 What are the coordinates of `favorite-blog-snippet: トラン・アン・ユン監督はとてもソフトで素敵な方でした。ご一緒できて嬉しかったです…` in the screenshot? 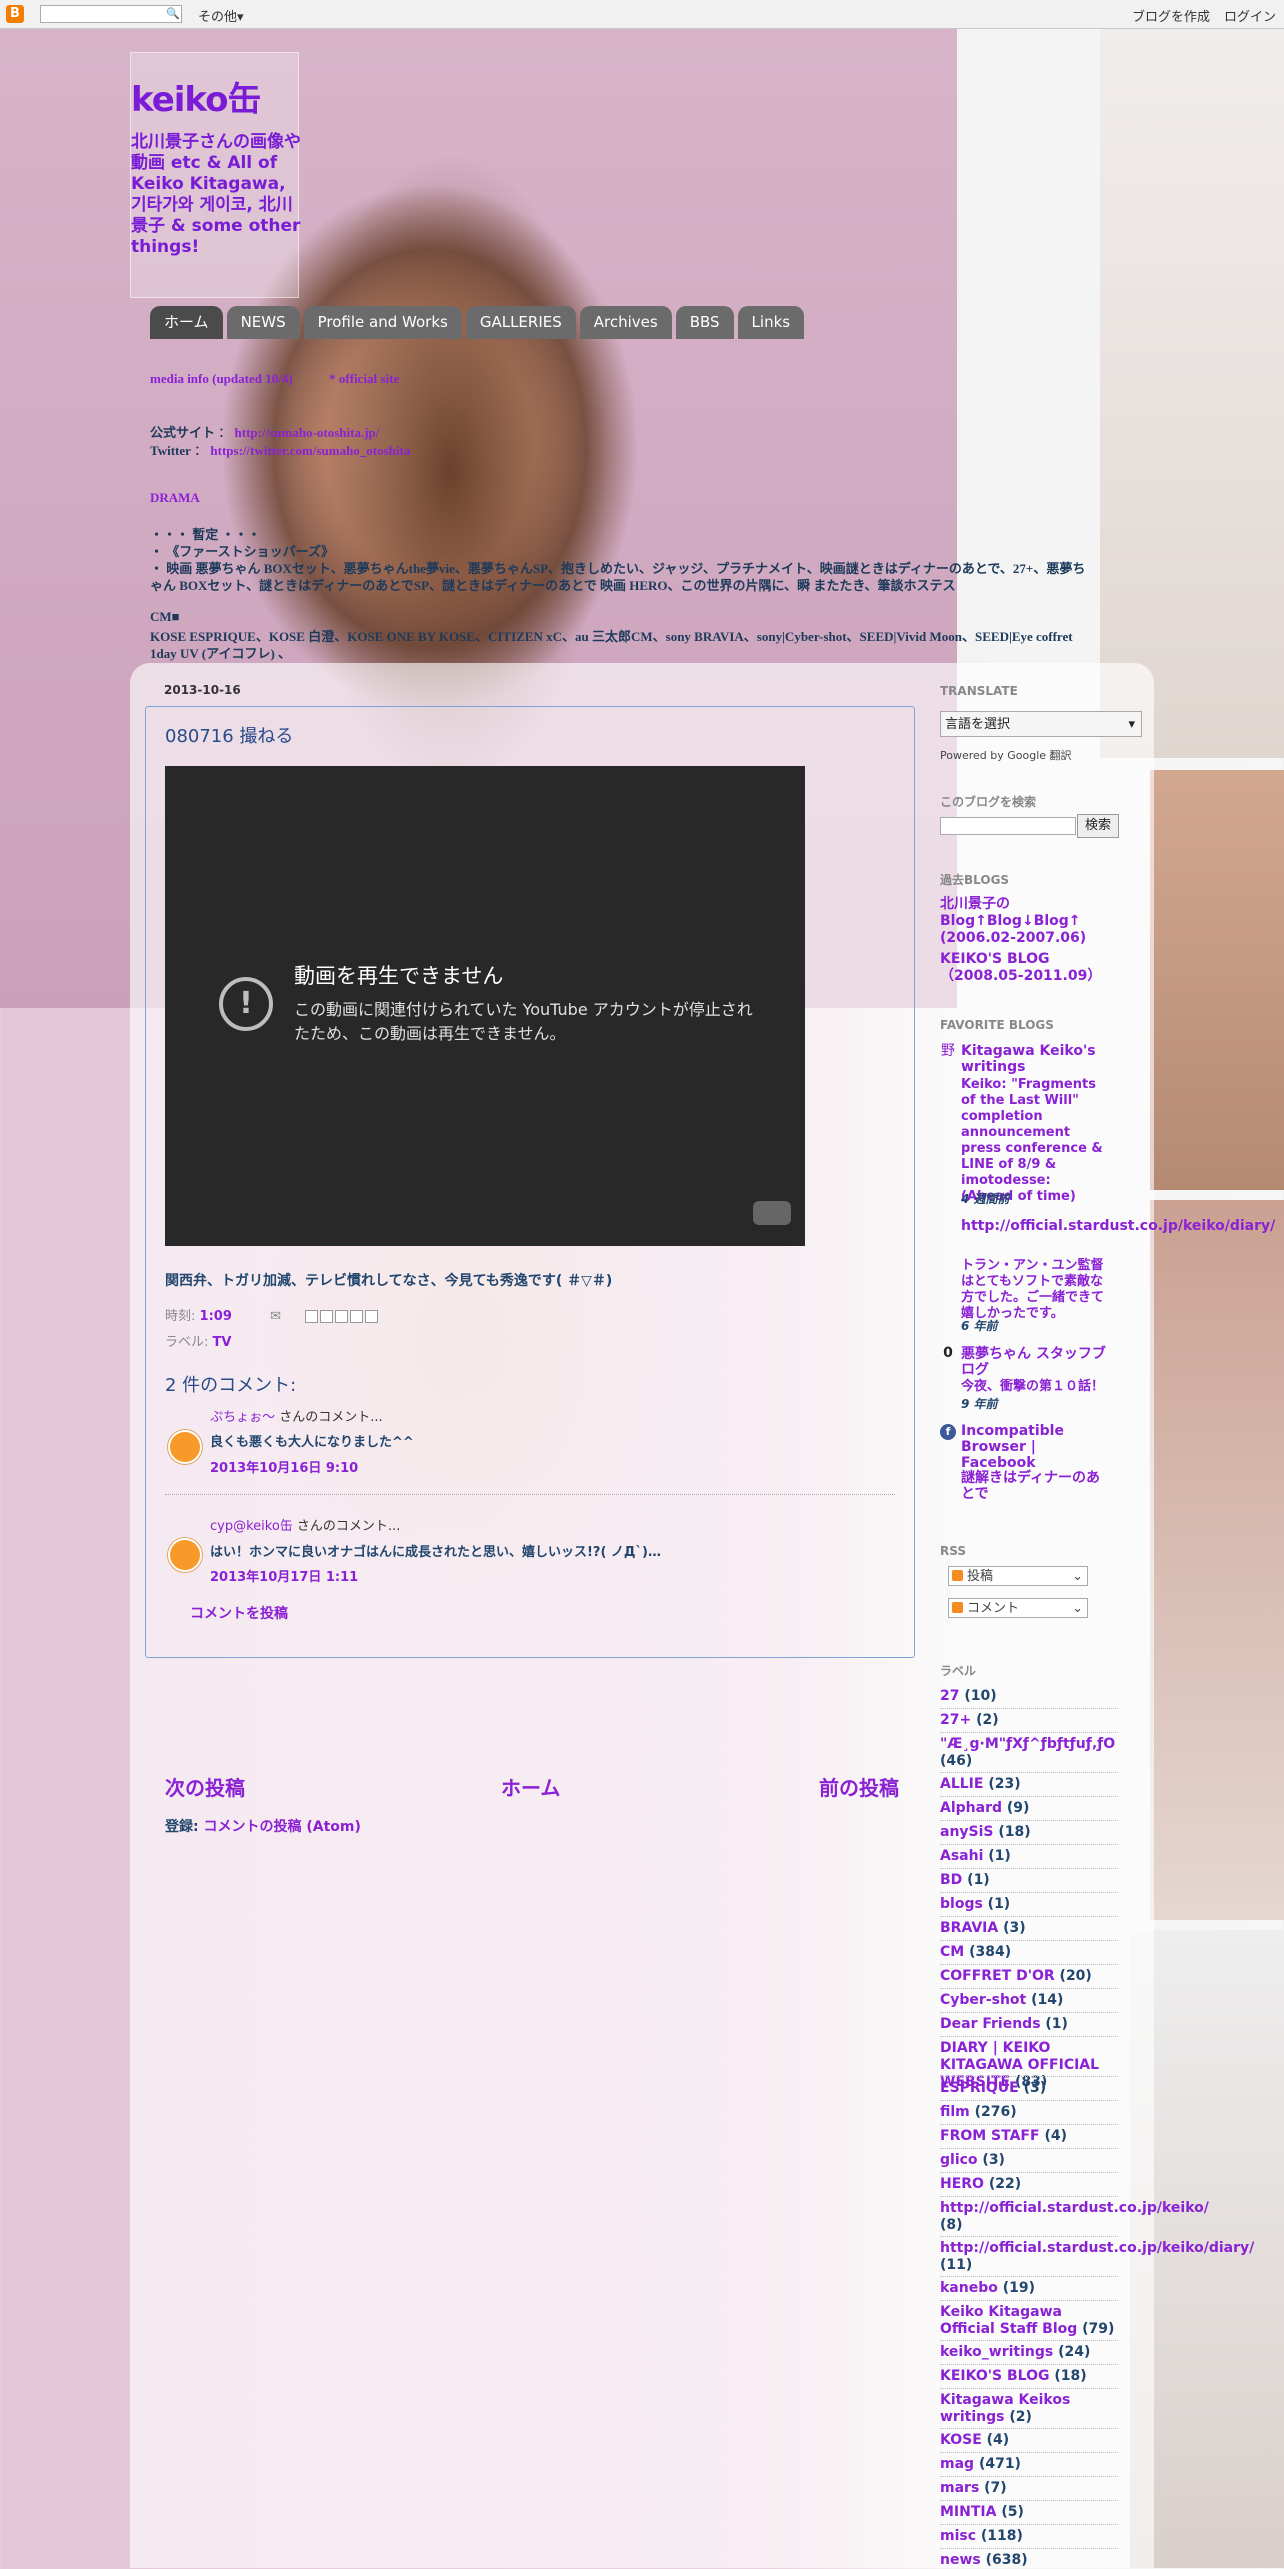 It's located at (1033, 1290).